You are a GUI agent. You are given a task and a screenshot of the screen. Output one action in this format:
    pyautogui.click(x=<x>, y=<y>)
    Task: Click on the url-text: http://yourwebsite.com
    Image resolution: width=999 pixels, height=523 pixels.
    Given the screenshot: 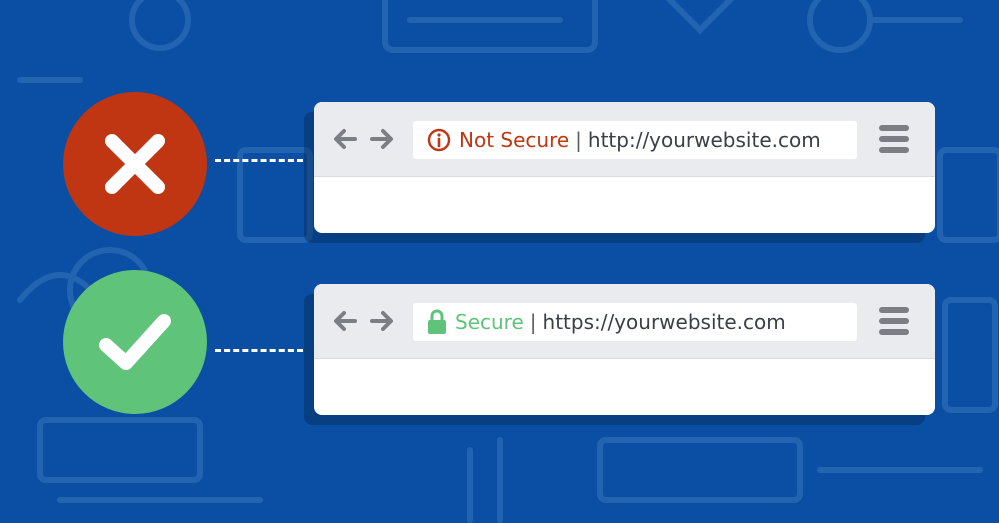 What is the action you would take?
    pyautogui.click(x=704, y=140)
    